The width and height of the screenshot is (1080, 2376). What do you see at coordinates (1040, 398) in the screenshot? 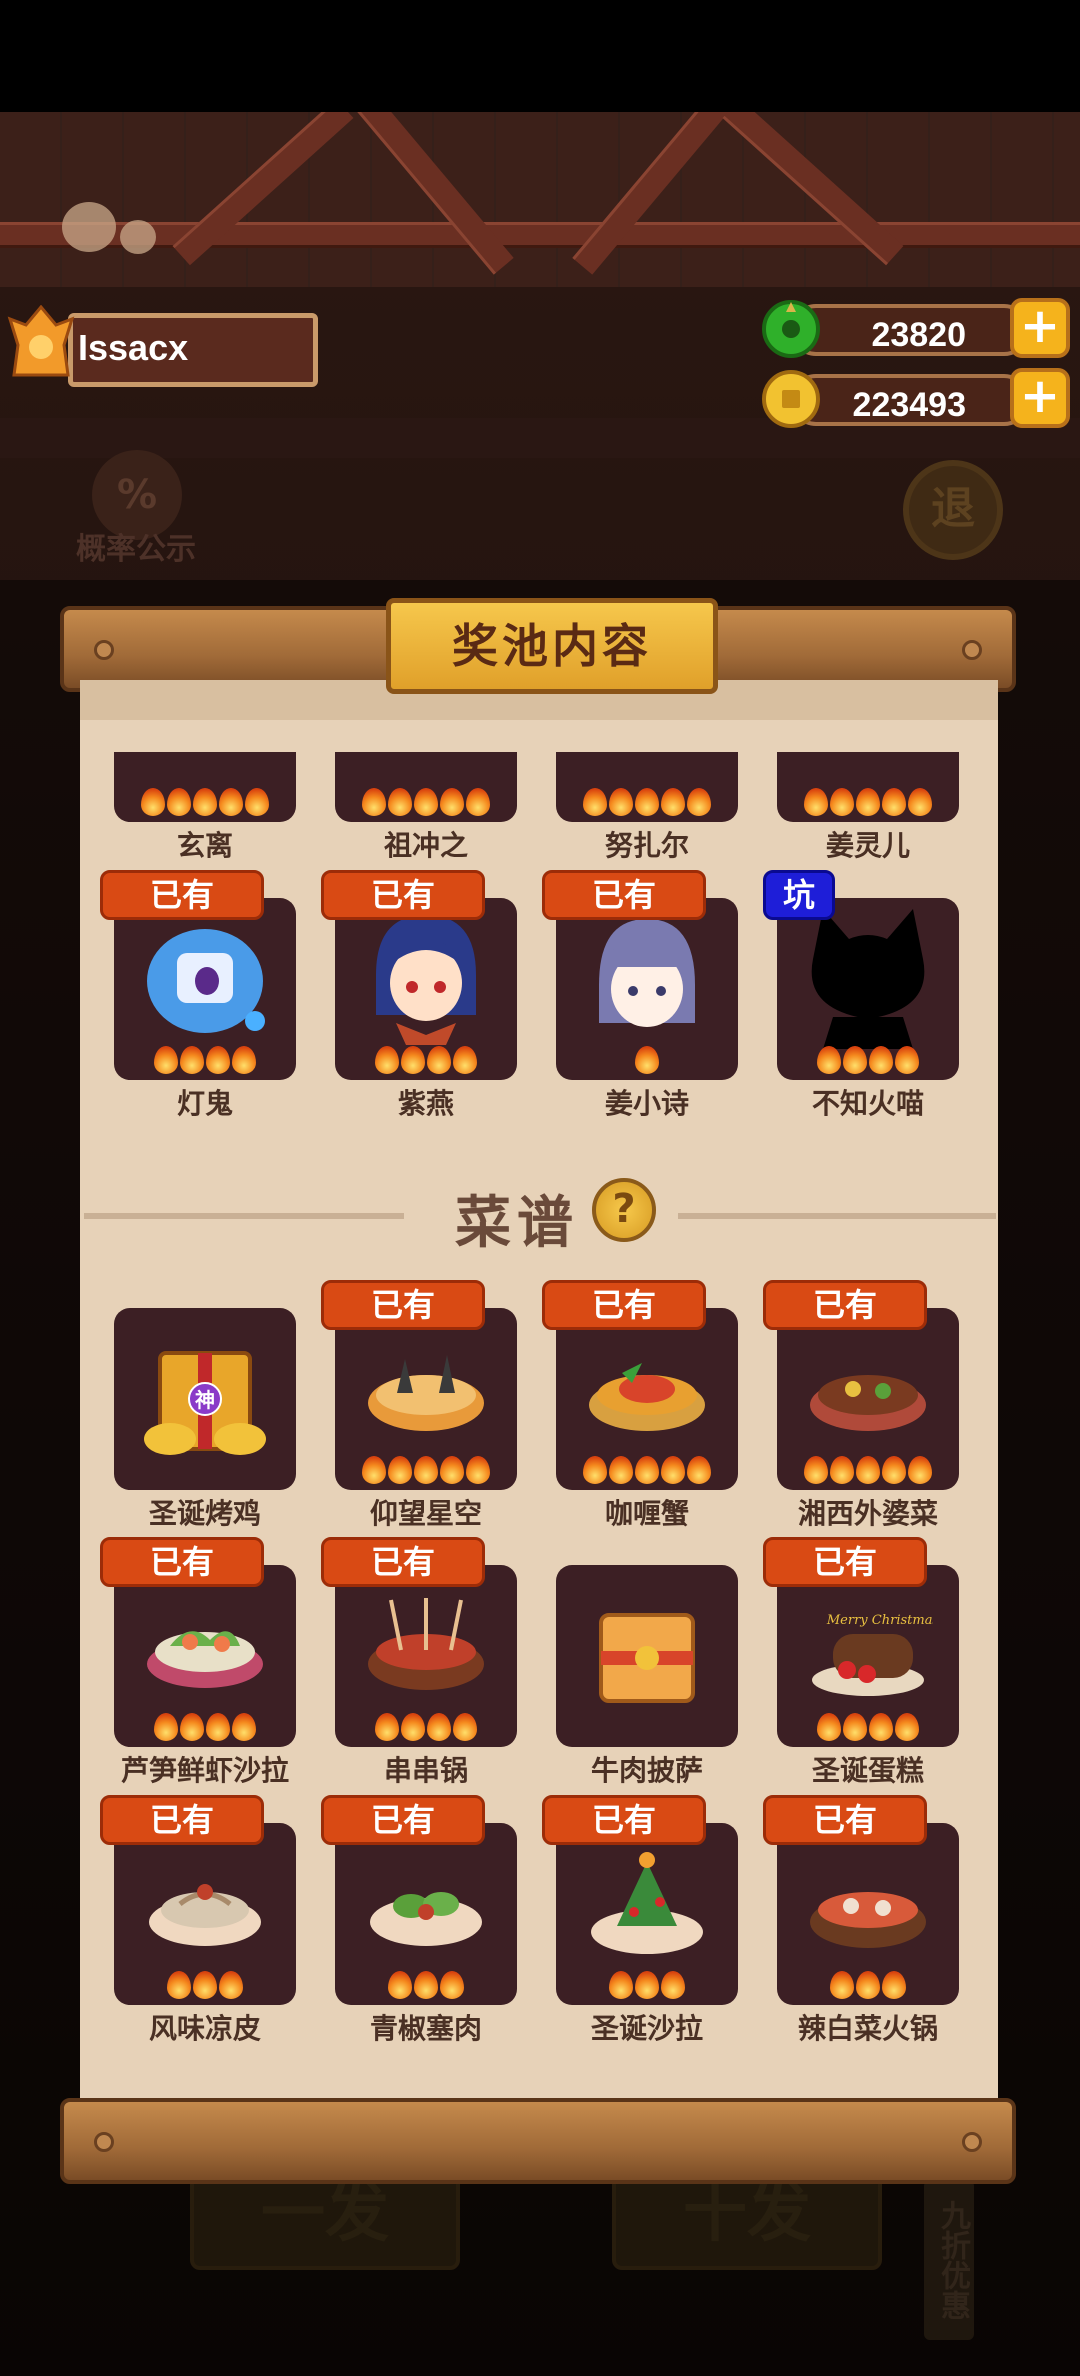
I see `add-coin-button: +` at bounding box center [1040, 398].